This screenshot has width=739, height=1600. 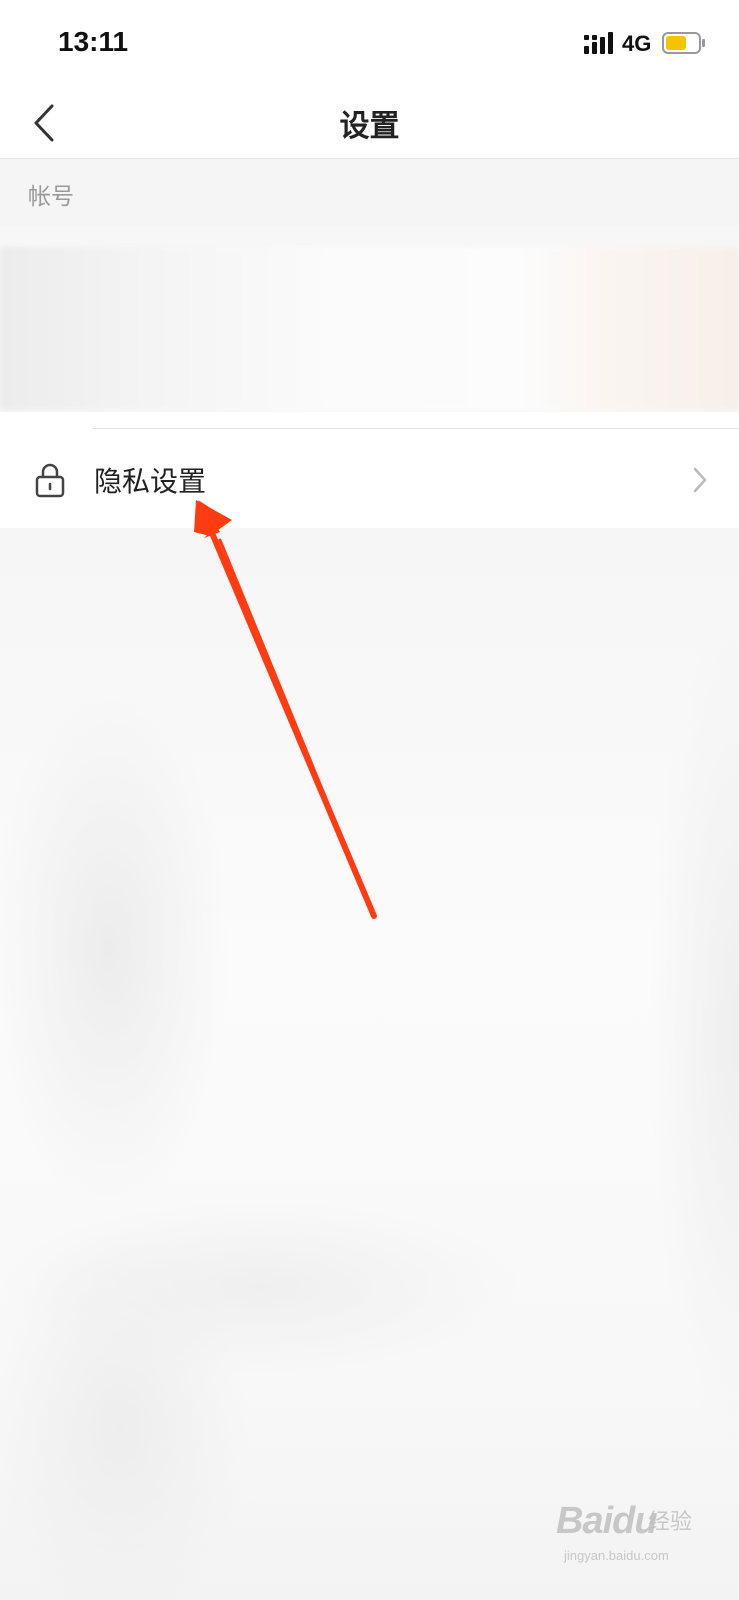 What do you see at coordinates (607, 1521) in the screenshot?
I see `watermark-brand: Baidu` at bounding box center [607, 1521].